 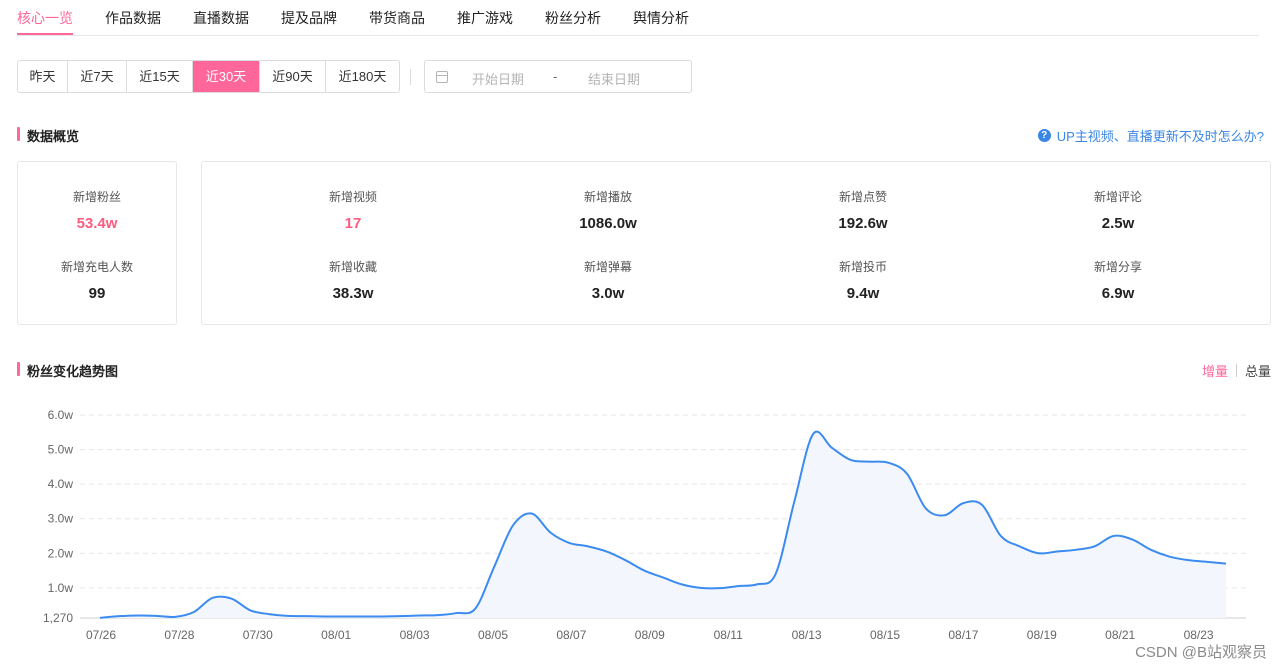 I want to click on question-icon: ?, so click(x=1044, y=135).